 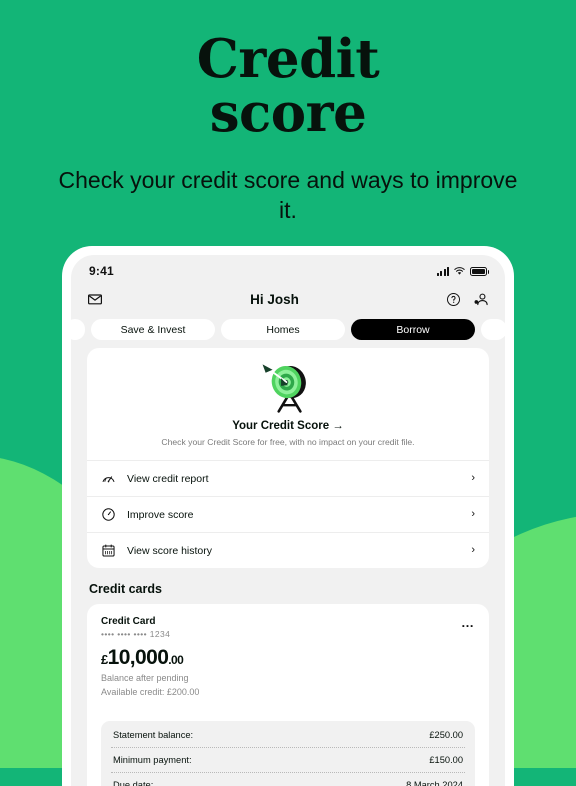 I want to click on row-label: View score history, so click(x=170, y=550).